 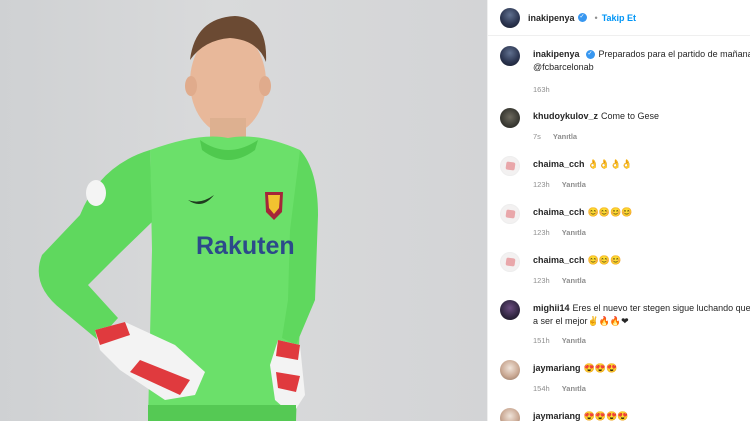 I want to click on caption-text: Preparados para el partido de mañana, so click(x=674, y=54).